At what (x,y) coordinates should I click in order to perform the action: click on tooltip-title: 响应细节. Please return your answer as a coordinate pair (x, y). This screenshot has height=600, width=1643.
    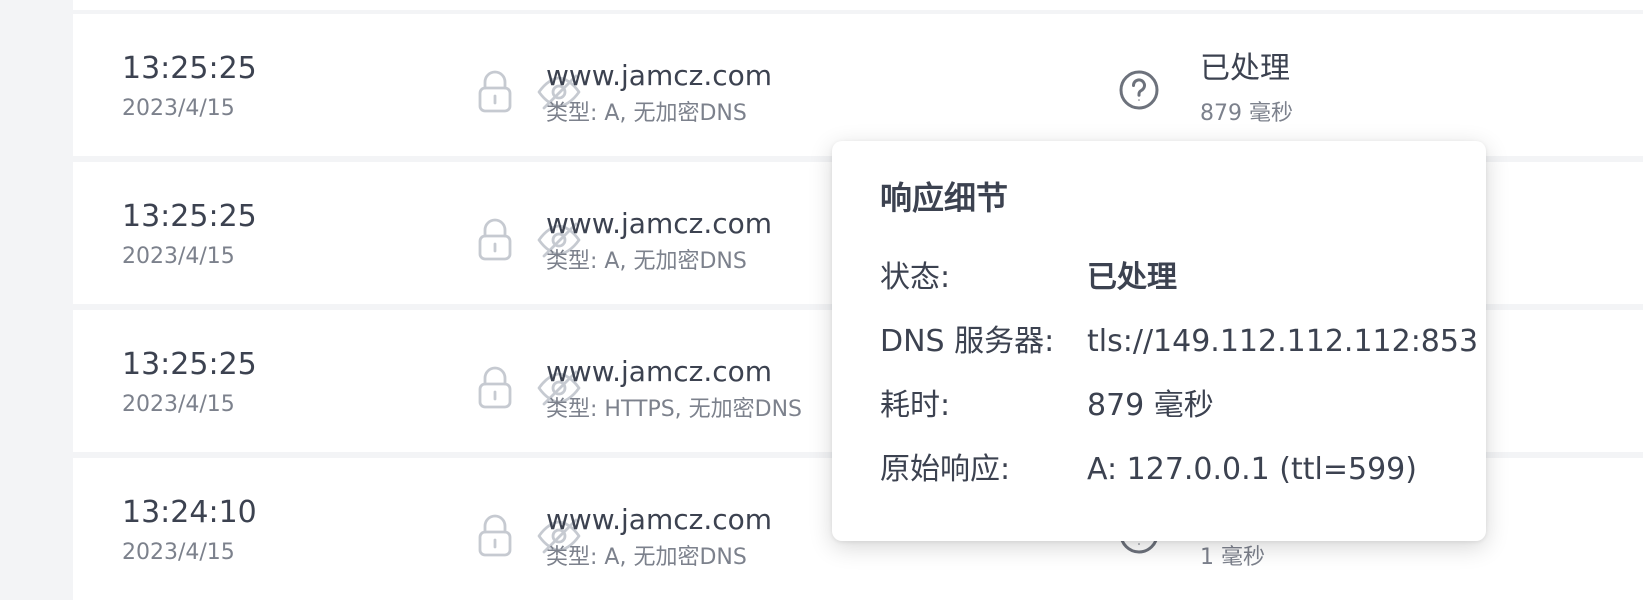
    Looking at the image, I should click on (944, 198).